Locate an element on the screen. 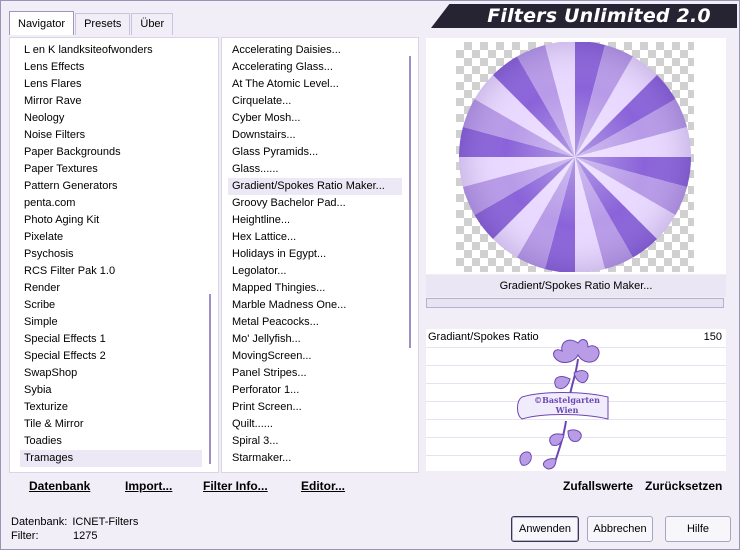 The image size is (740, 550). category-item: Tramages is located at coordinates (111, 458).